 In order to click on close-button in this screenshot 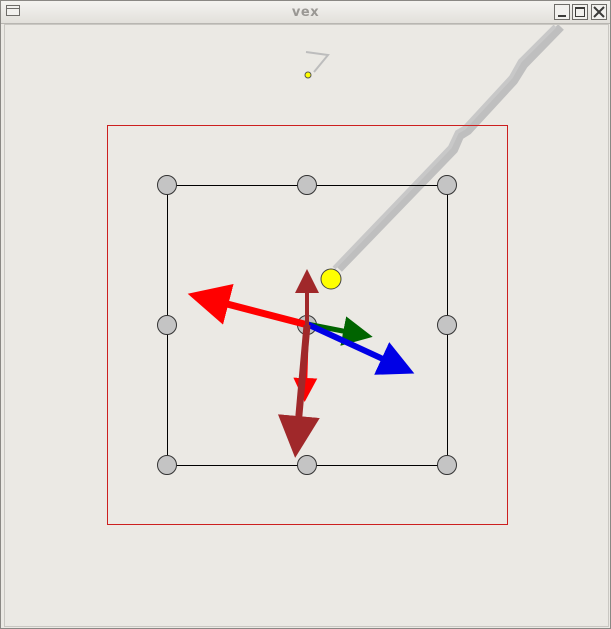, I will do `click(599, 12)`.